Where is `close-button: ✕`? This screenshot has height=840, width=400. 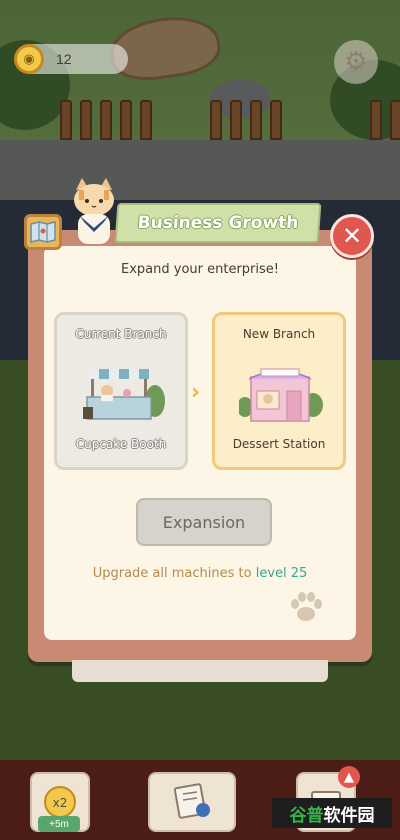 close-button: ✕ is located at coordinates (352, 236).